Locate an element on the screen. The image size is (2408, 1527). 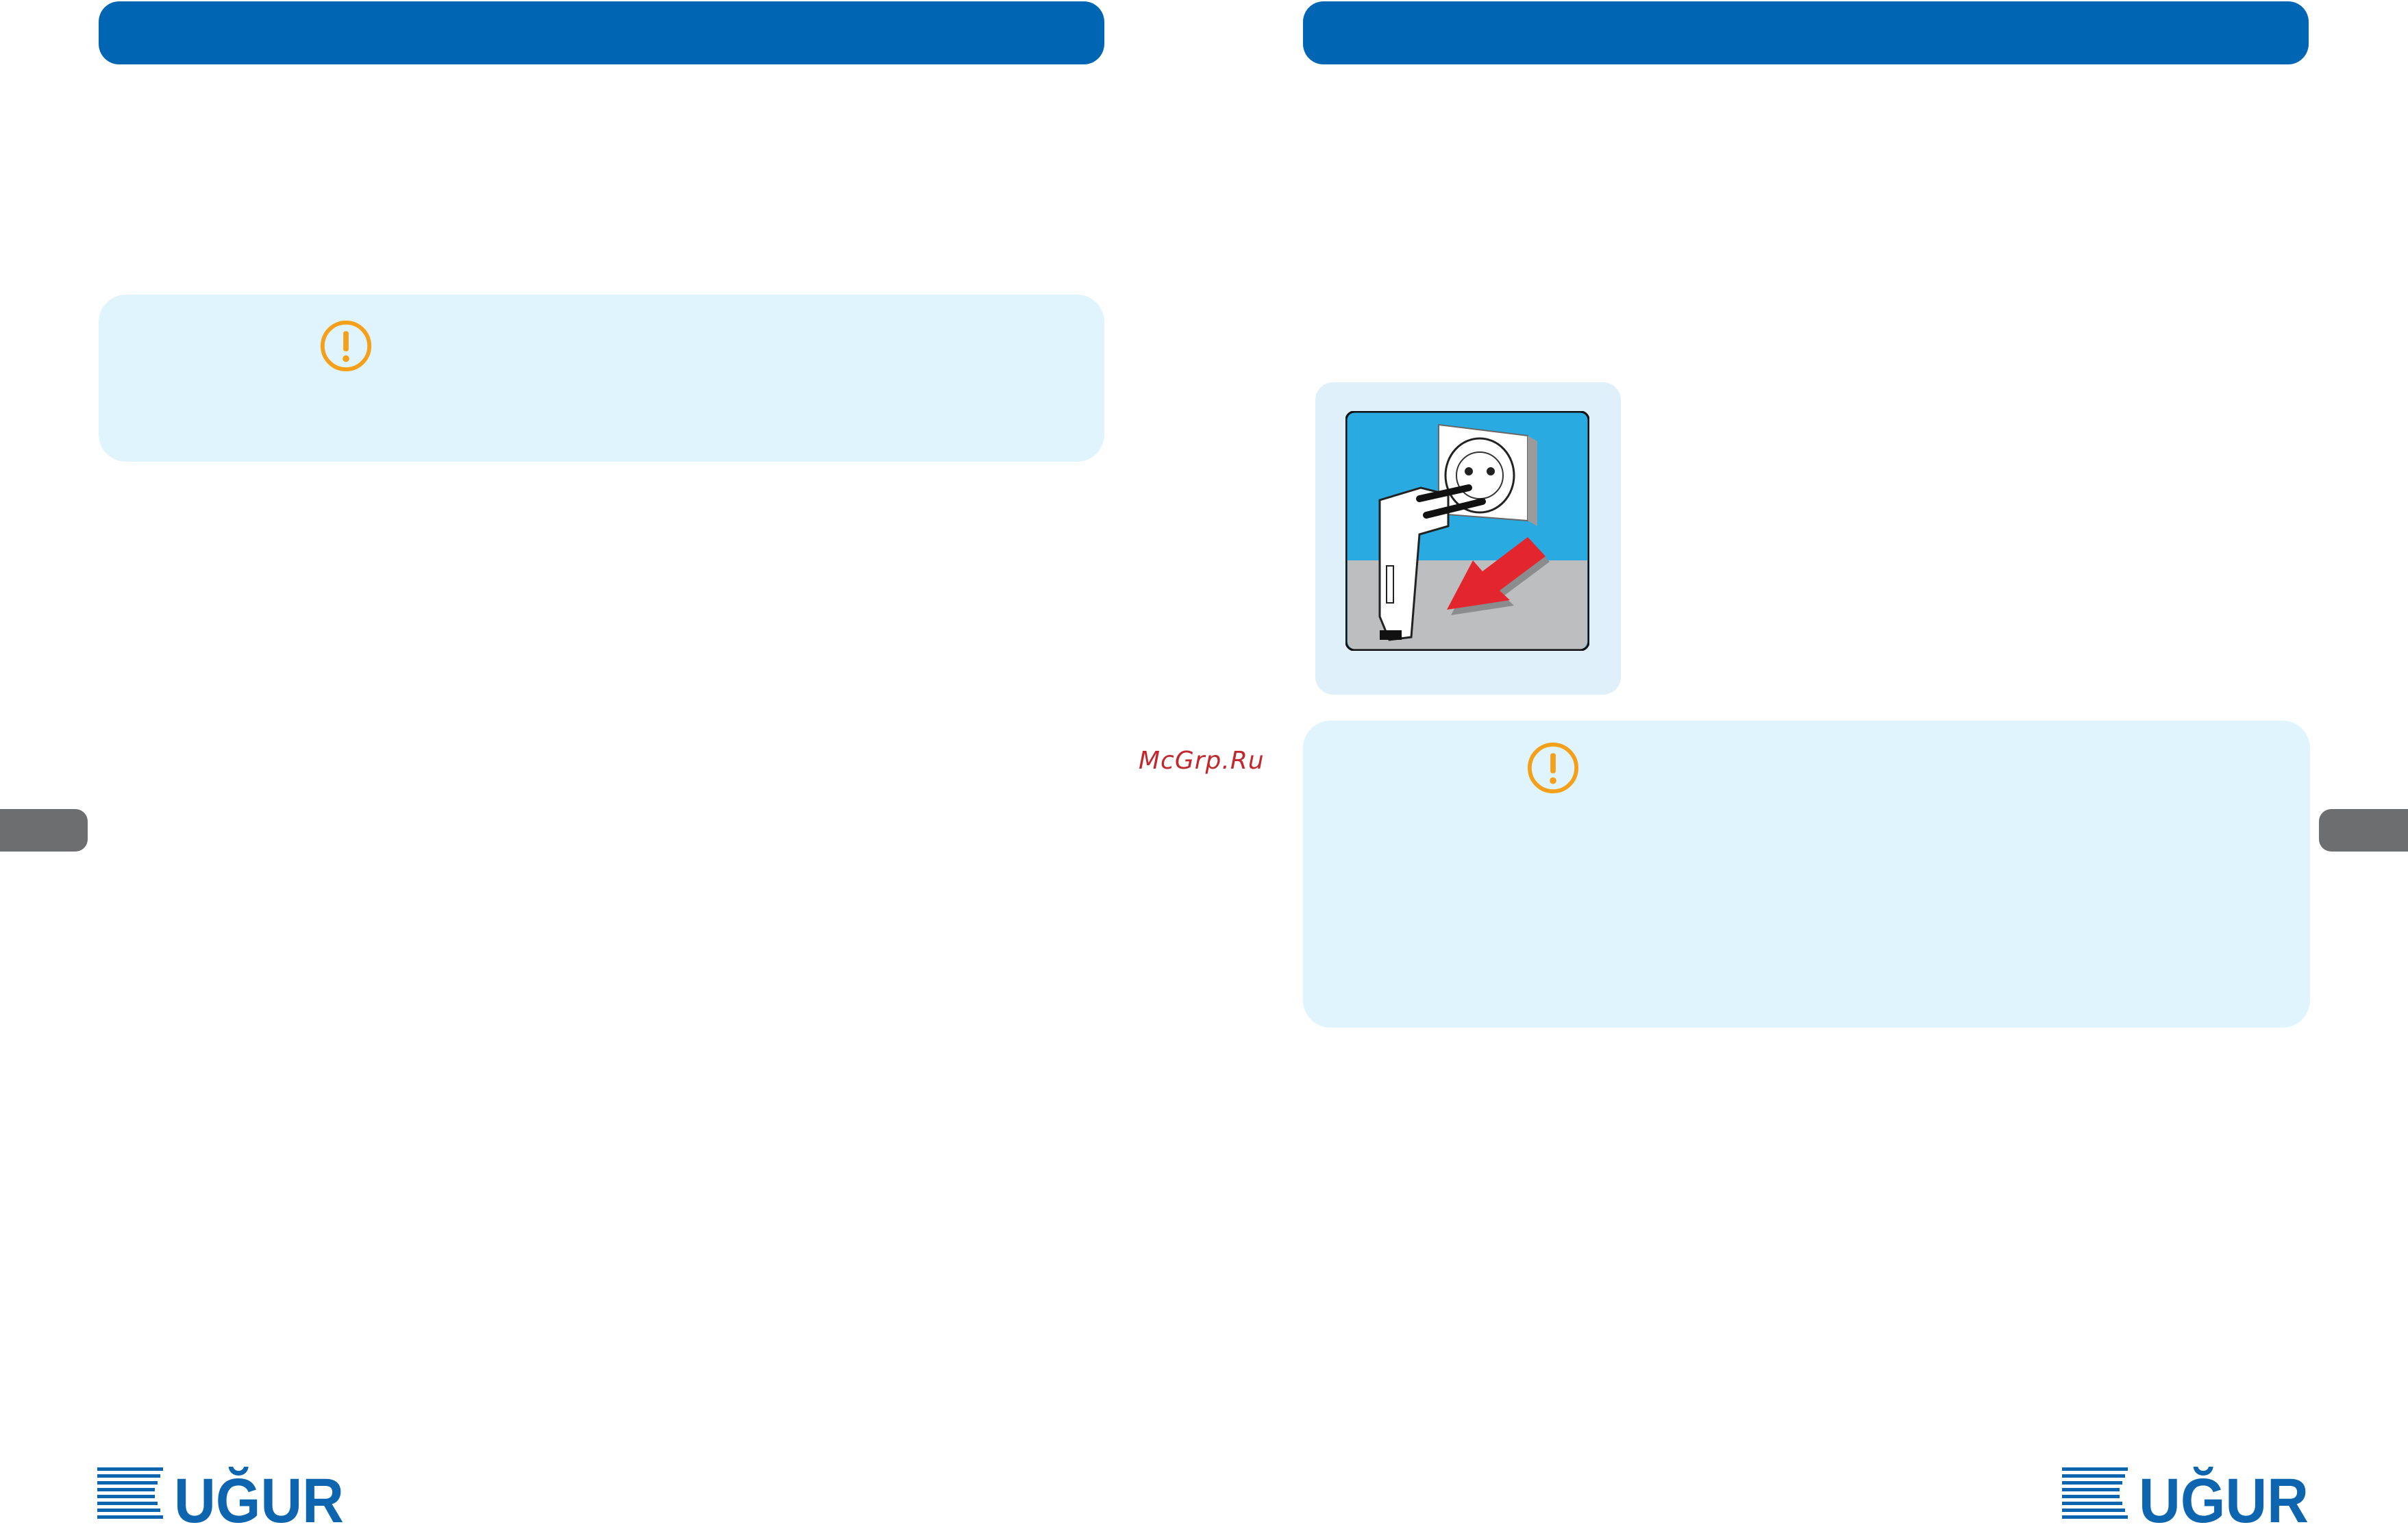
right-warning-note-box is located at coordinates (1806, 875).